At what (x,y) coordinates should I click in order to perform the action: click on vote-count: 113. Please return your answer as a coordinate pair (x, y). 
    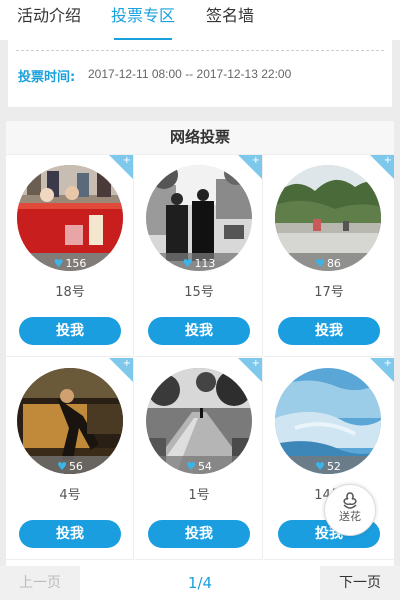
    Looking at the image, I should click on (205, 263).